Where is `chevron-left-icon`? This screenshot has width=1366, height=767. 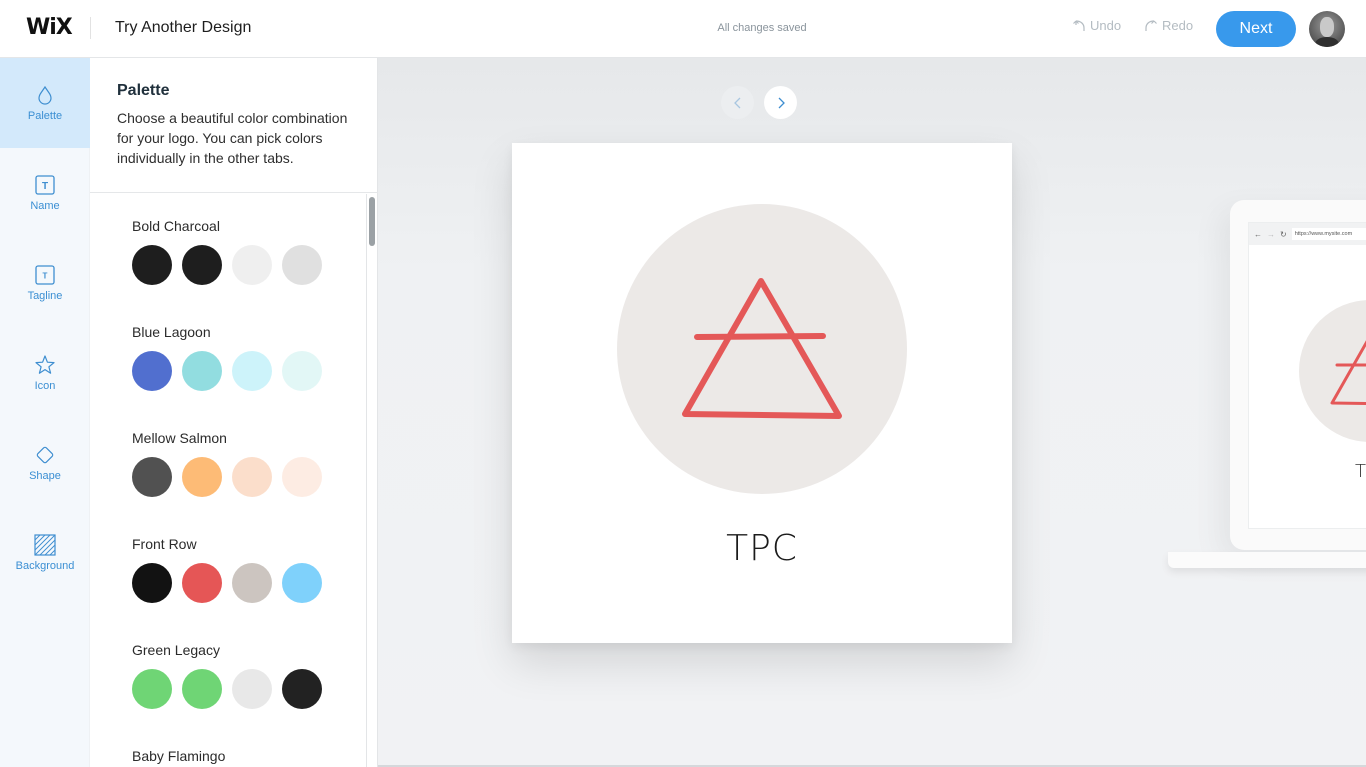 chevron-left-icon is located at coordinates (736, 102).